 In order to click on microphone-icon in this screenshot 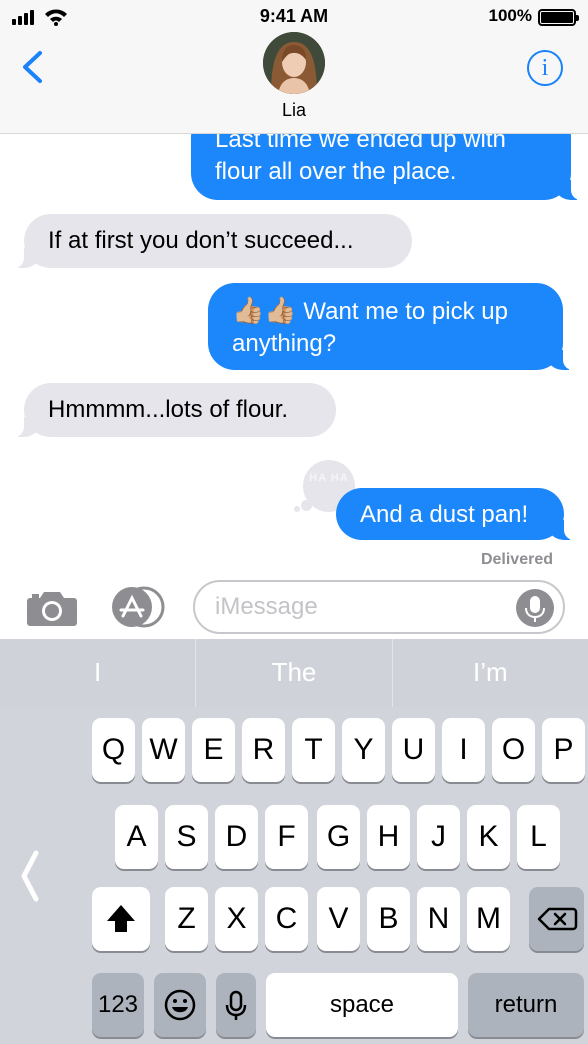, I will do `click(535, 608)`.